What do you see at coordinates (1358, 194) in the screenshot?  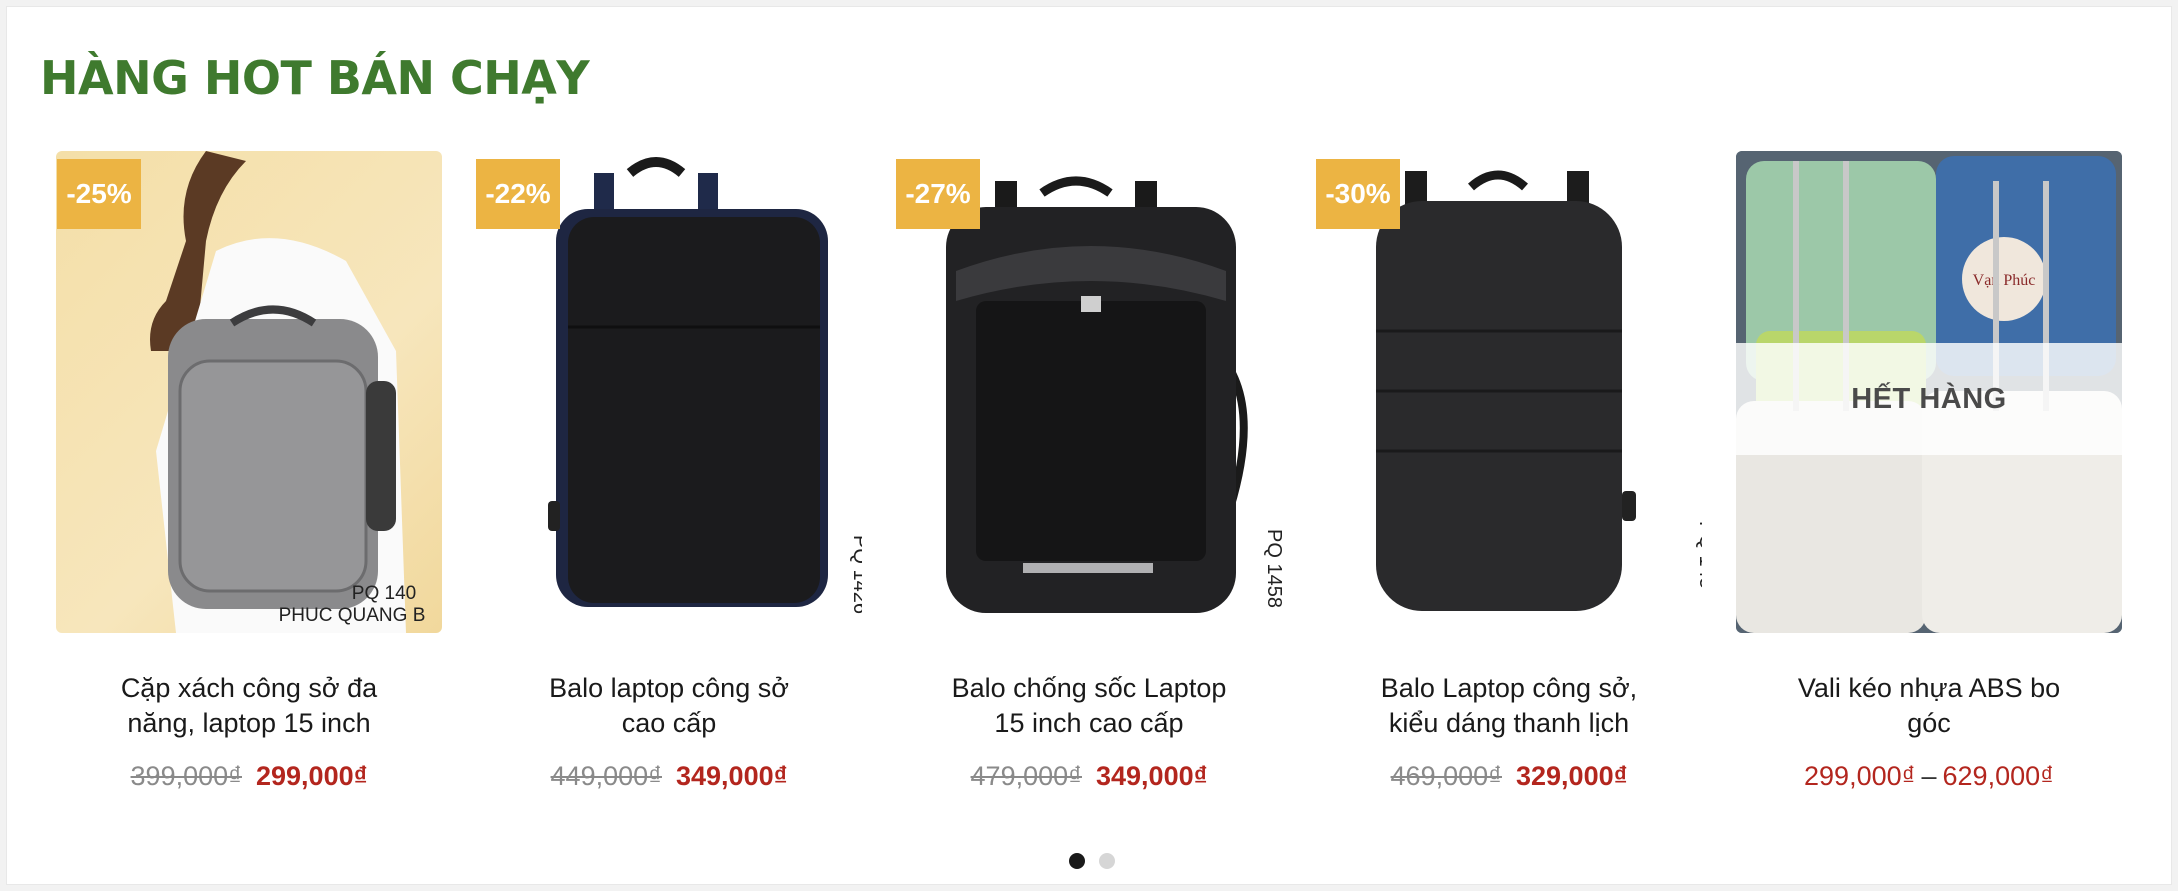 I see `discount-badge: -30%` at bounding box center [1358, 194].